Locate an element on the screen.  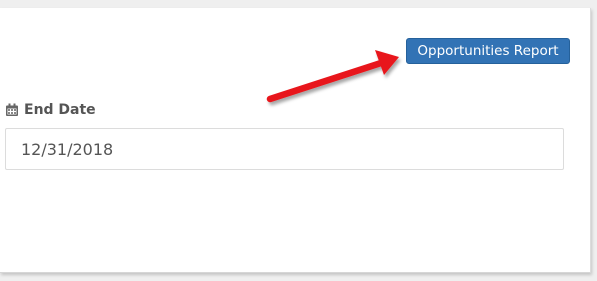
end-date-label-text: End Date is located at coordinates (60, 110).